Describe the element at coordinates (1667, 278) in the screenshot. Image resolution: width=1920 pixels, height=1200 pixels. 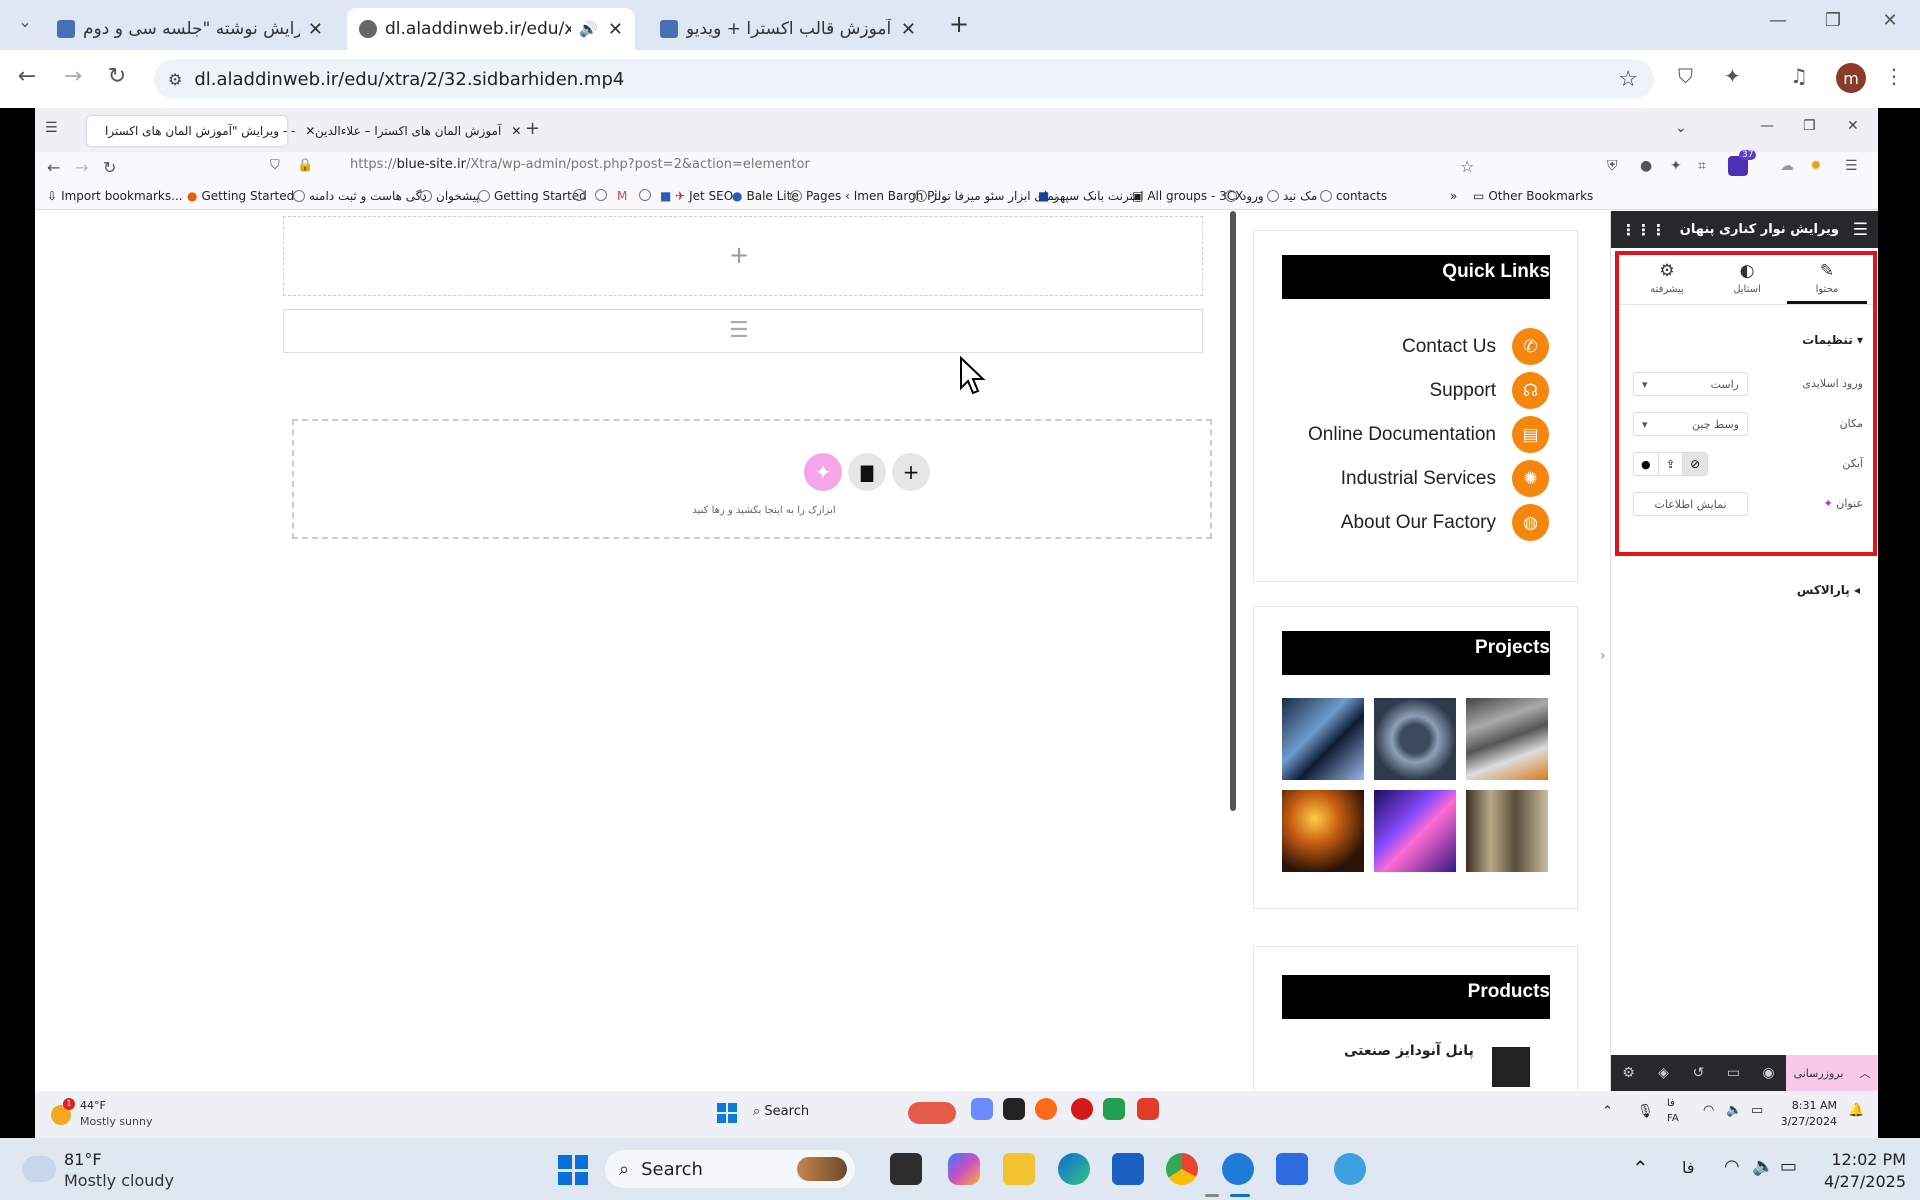
I see `tab-advanced: ⚙ پیشرفته` at that location.